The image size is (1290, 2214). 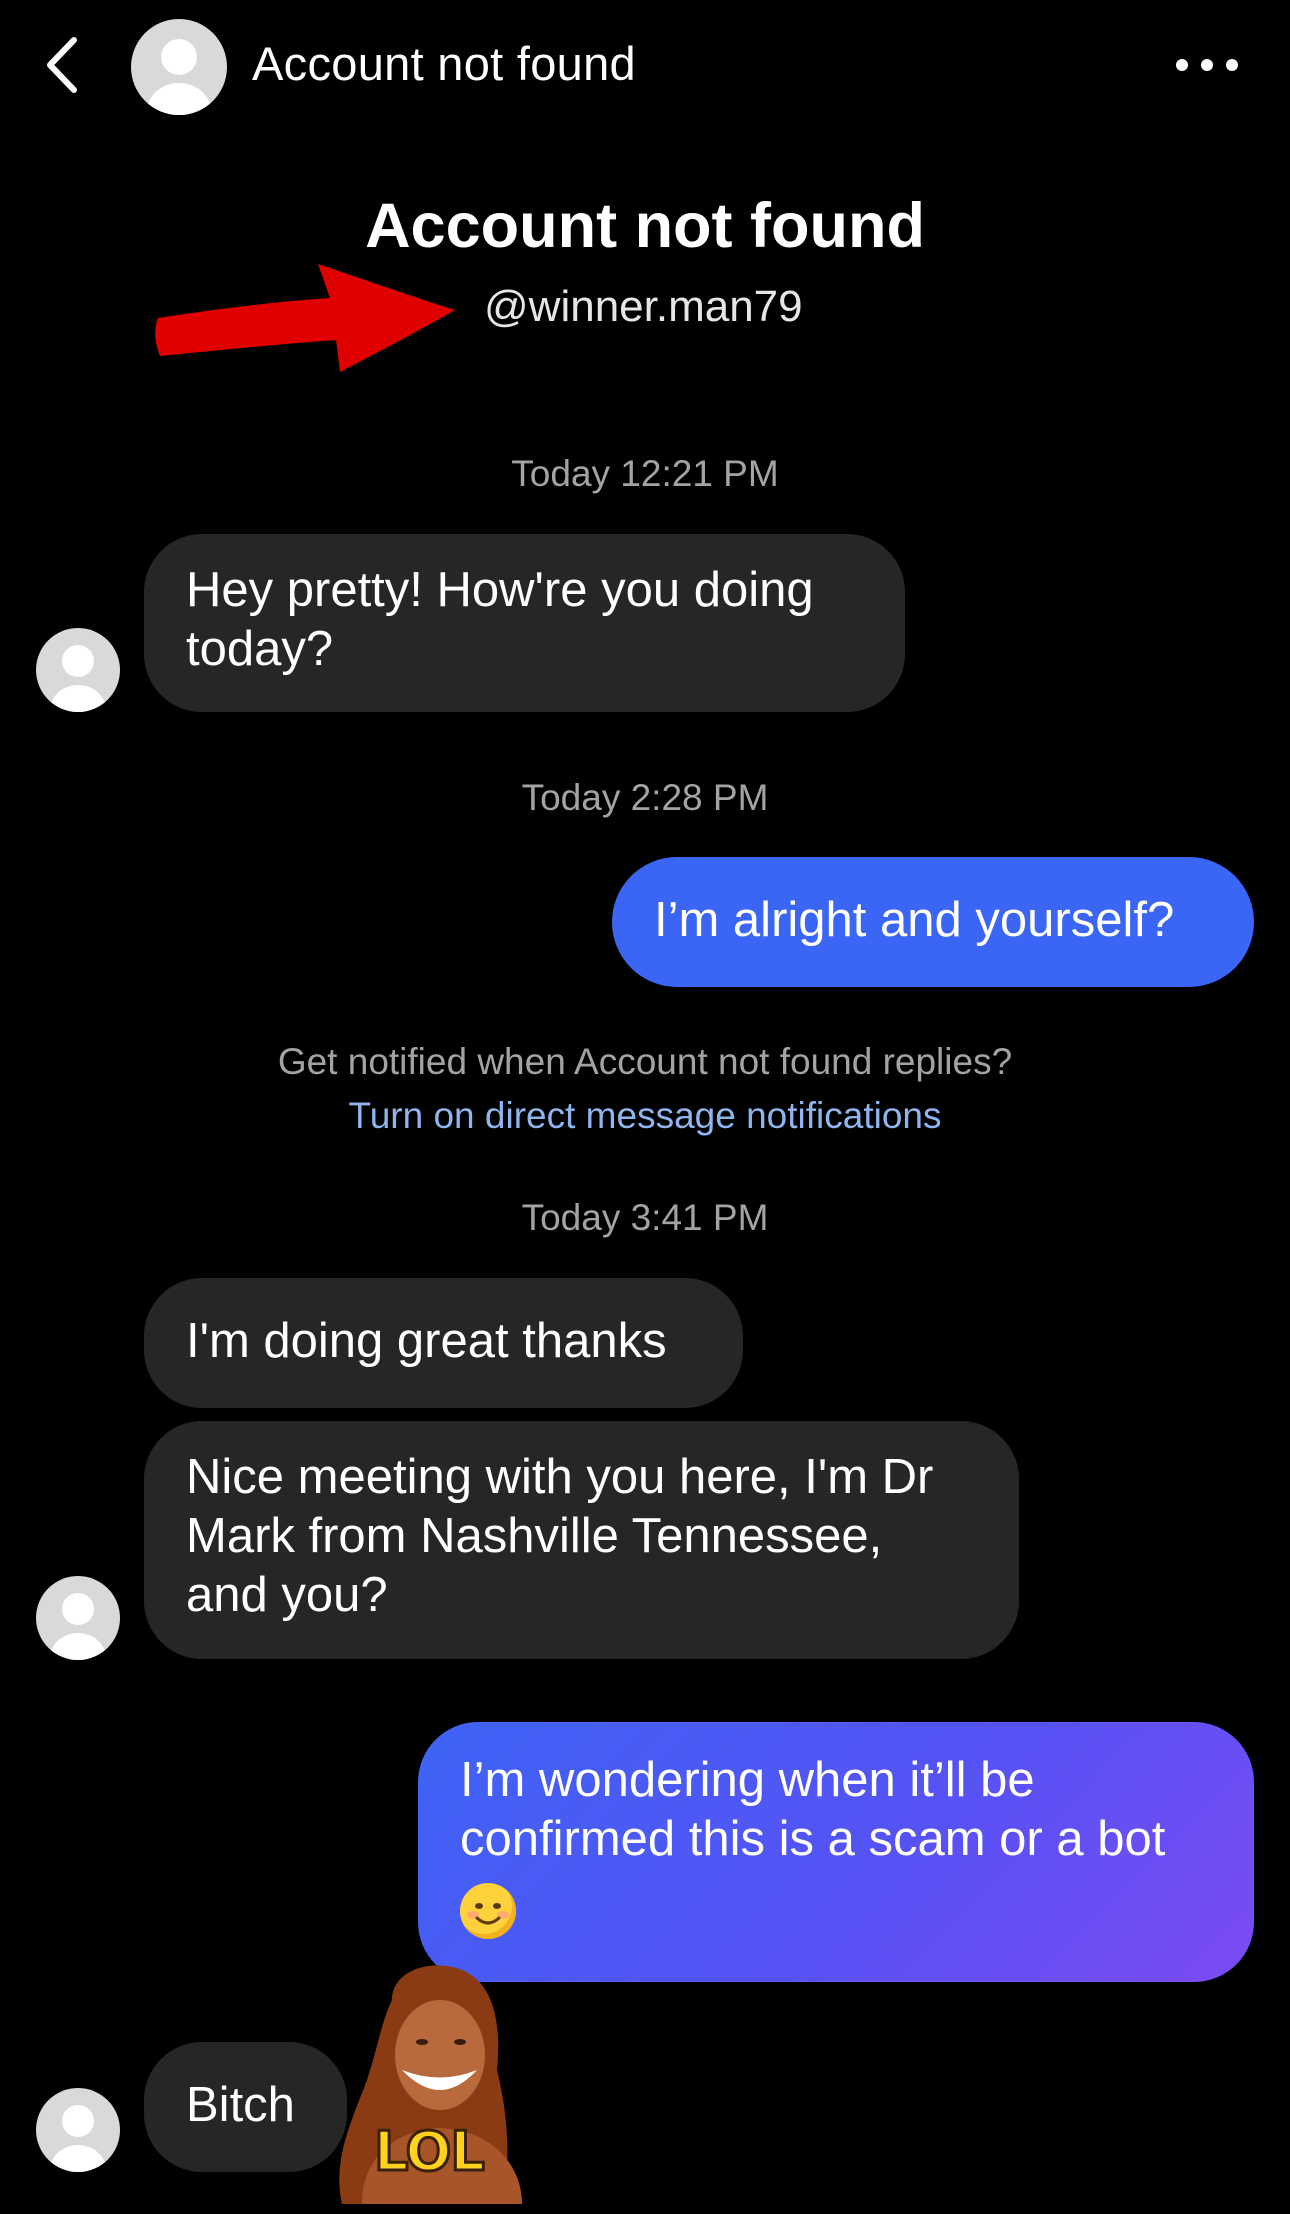 What do you see at coordinates (643, 307) in the screenshot?
I see `profile-handle: @winner.man79` at bounding box center [643, 307].